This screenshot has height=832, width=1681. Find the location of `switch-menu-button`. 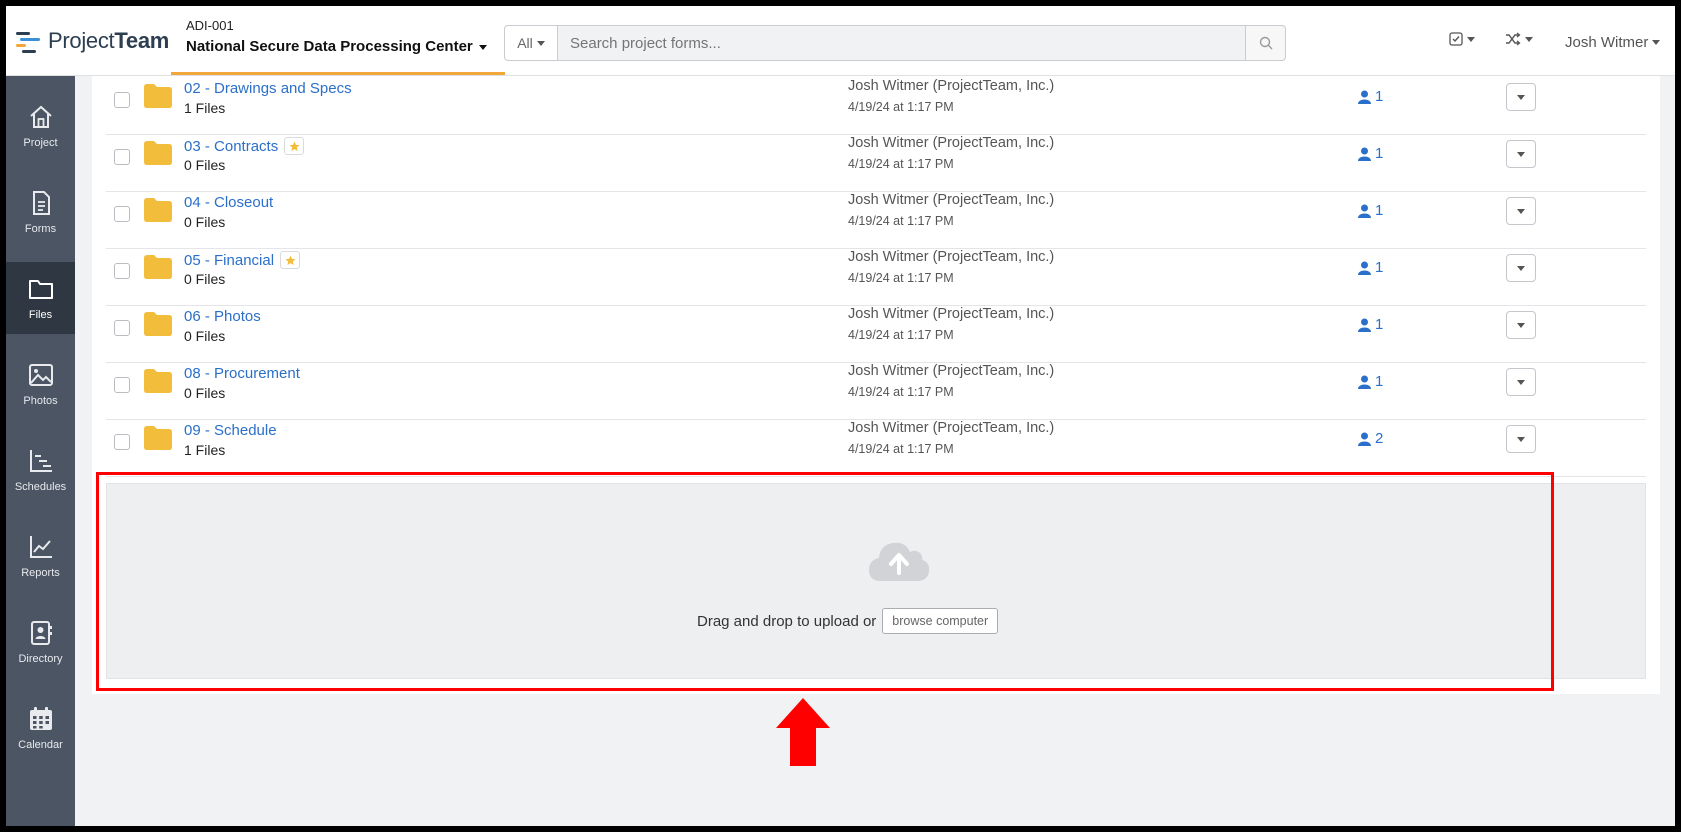

switch-menu-button is located at coordinates (1519, 39).